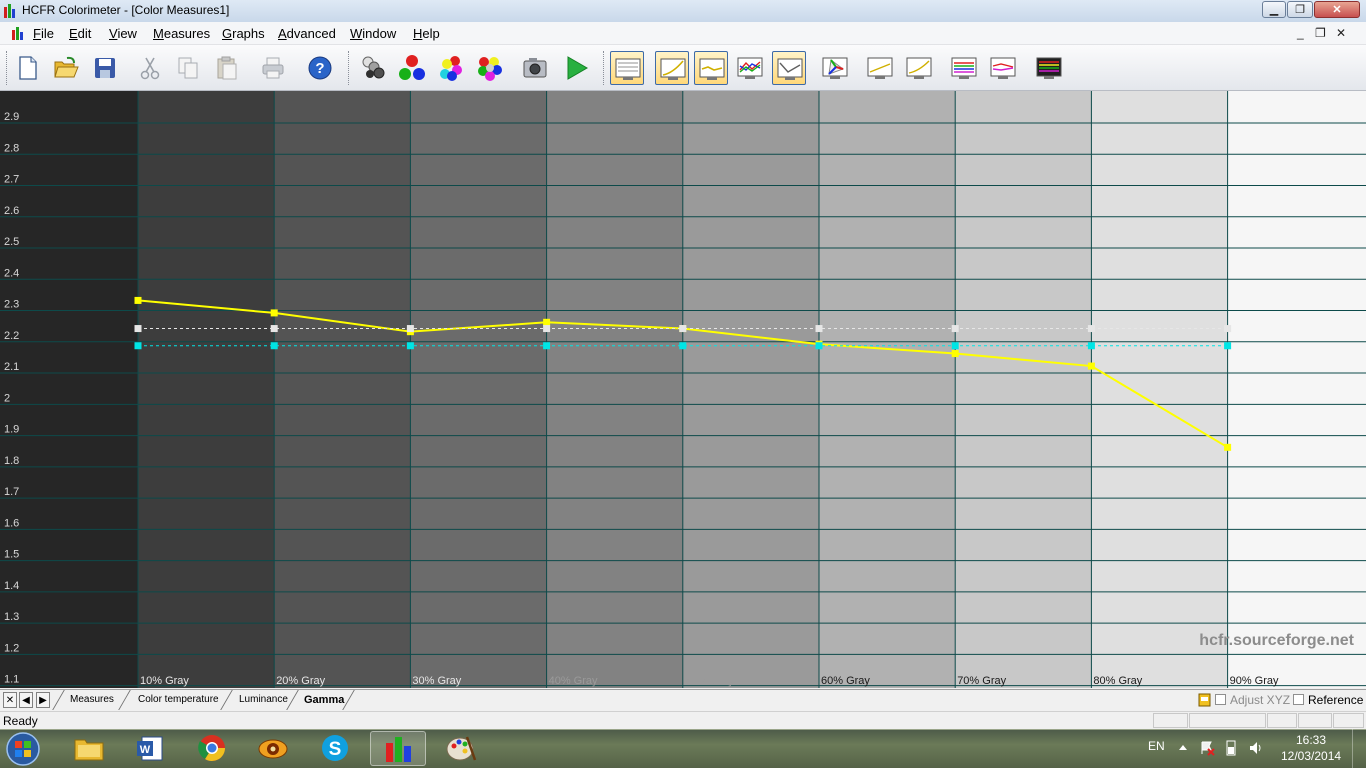 The image size is (1366, 768). I want to click on help-button: ?, so click(320, 68).